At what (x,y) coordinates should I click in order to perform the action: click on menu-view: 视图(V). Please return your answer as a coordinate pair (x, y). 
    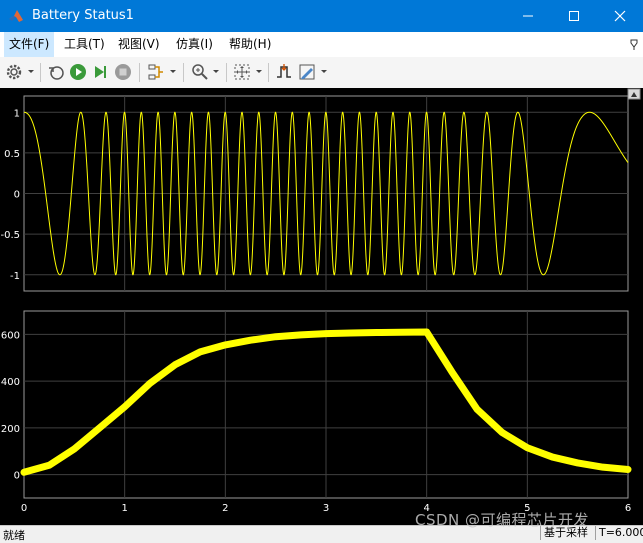
    Looking at the image, I should click on (139, 44).